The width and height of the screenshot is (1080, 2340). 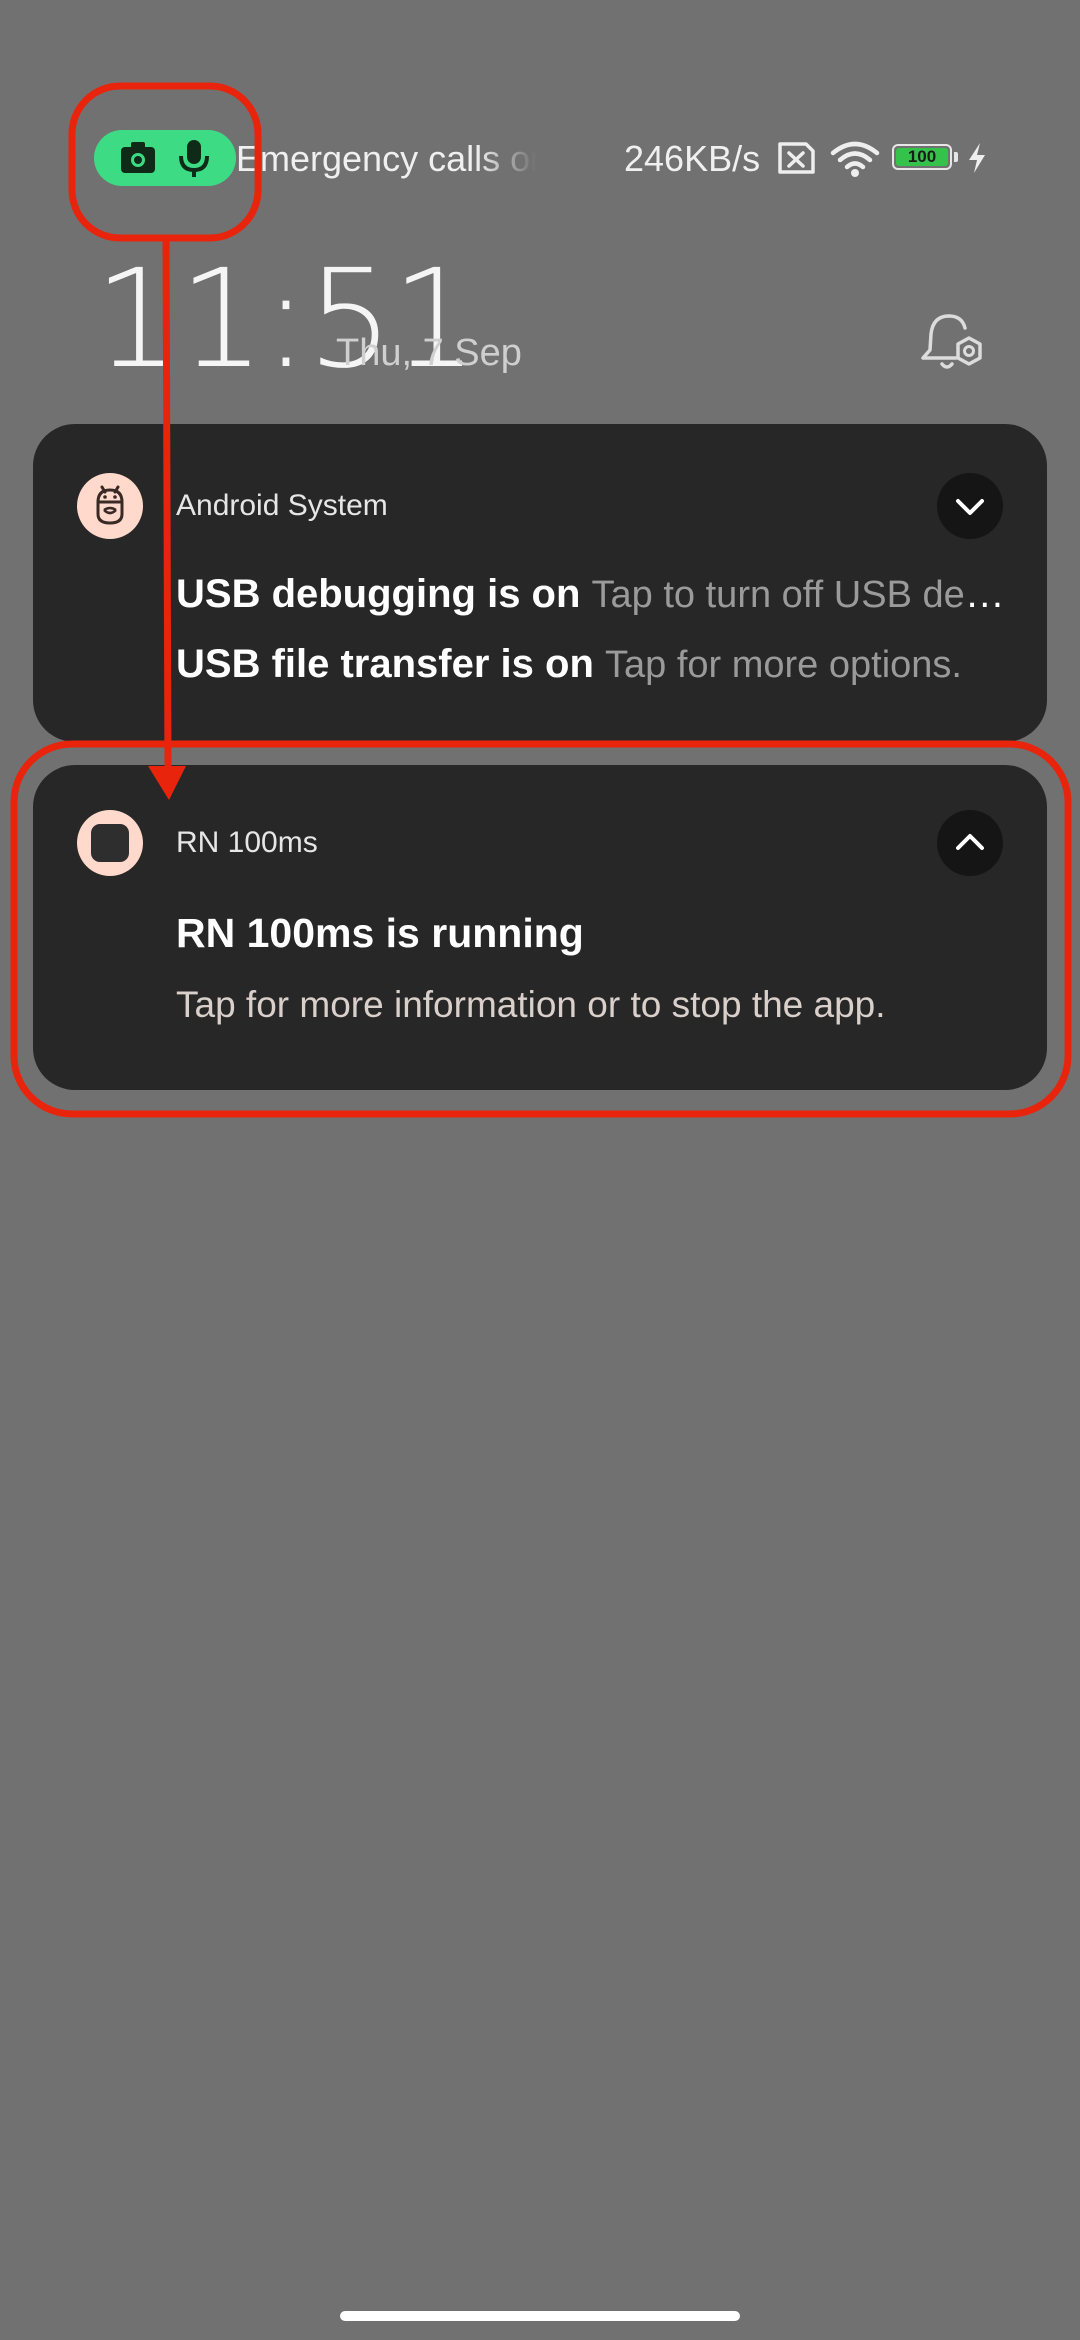 What do you see at coordinates (855, 159) in the screenshot?
I see `wifi-icon` at bounding box center [855, 159].